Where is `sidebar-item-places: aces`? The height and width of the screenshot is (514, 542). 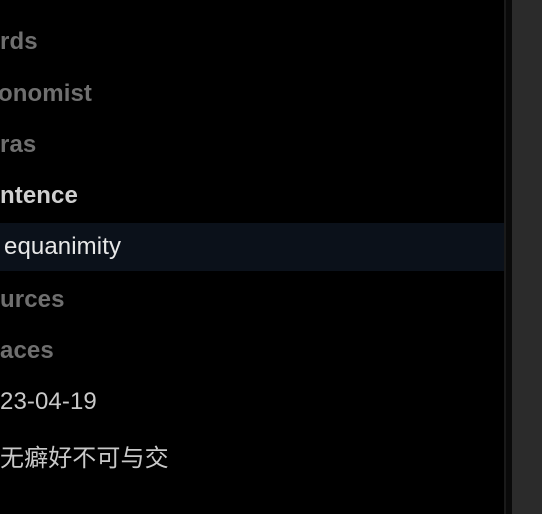 sidebar-item-places: aces is located at coordinates (252, 351).